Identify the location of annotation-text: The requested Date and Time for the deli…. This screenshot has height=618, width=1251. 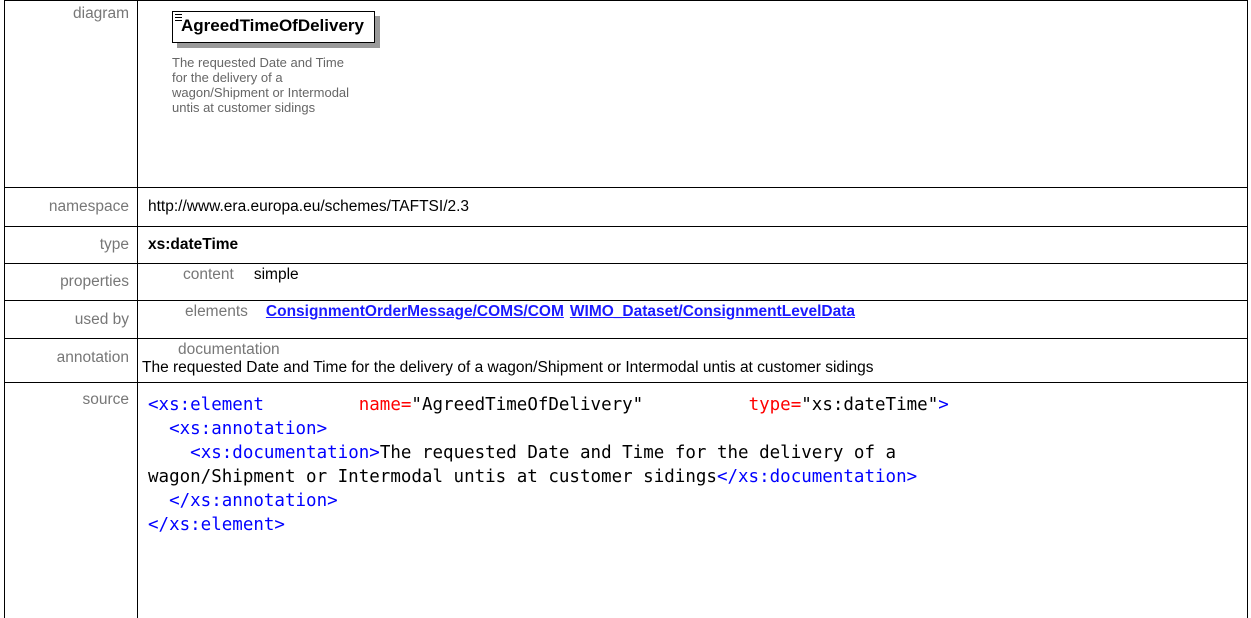
(508, 367).